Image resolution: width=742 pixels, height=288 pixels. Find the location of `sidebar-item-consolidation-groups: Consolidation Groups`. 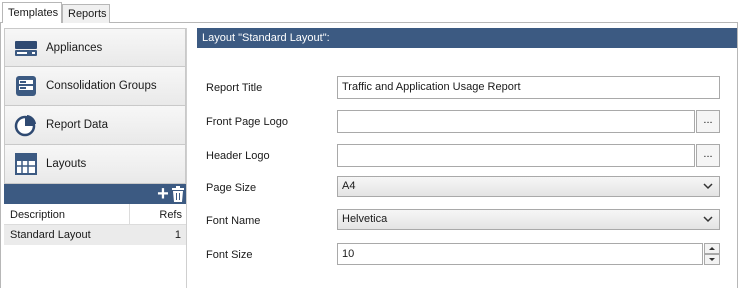

sidebar-item-consolidation-groups: Consolidation Groups is located at coordinates (95, 86).